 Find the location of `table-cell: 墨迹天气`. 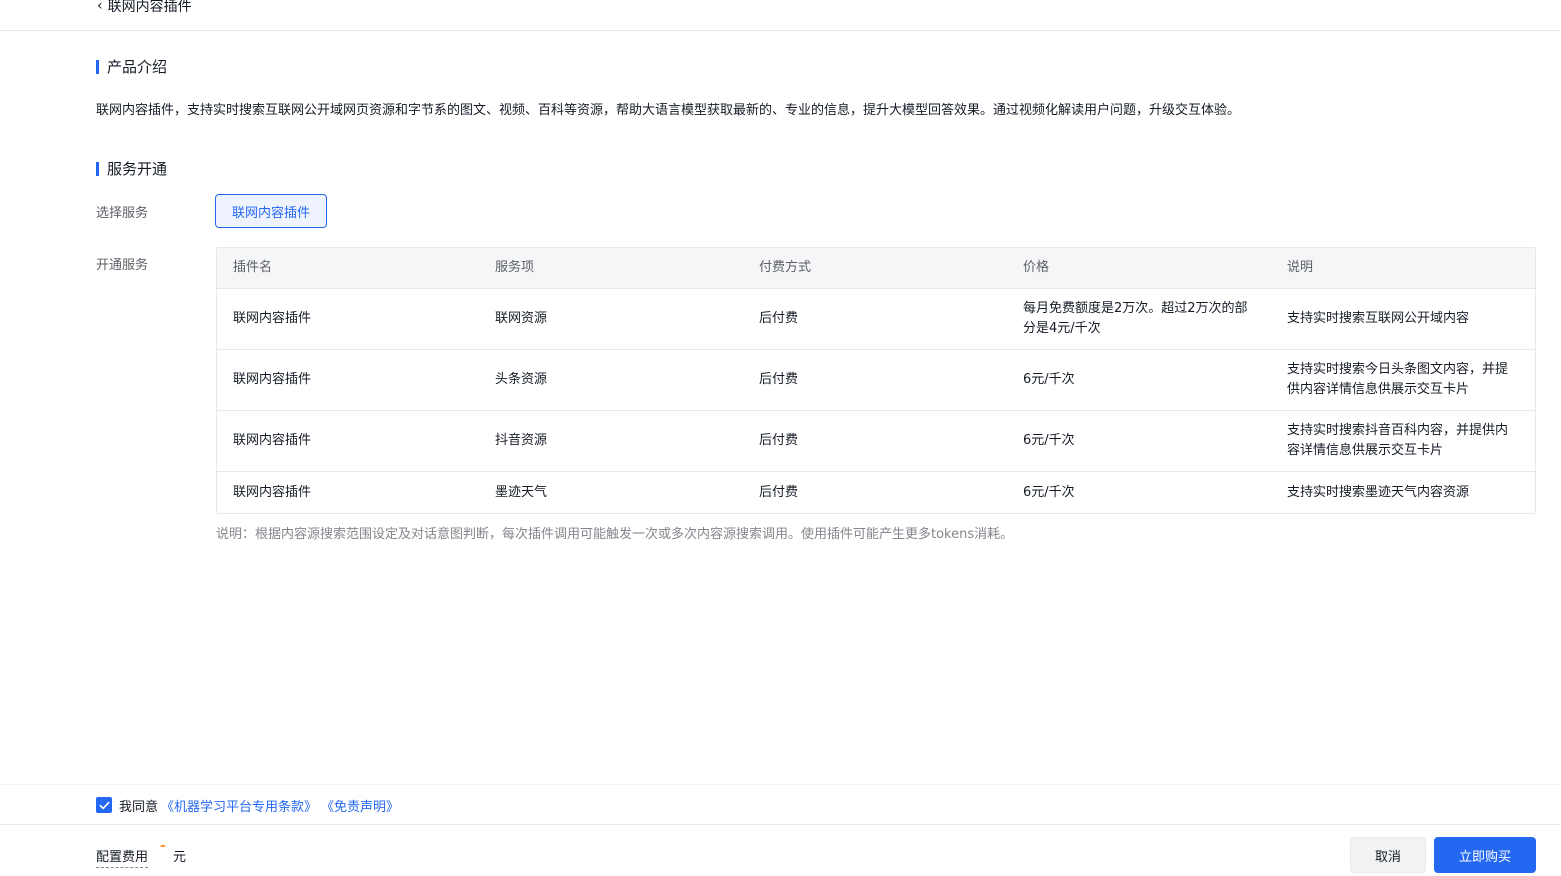

table-cell: 墨迹天气 is located at coordinates (521, 492).